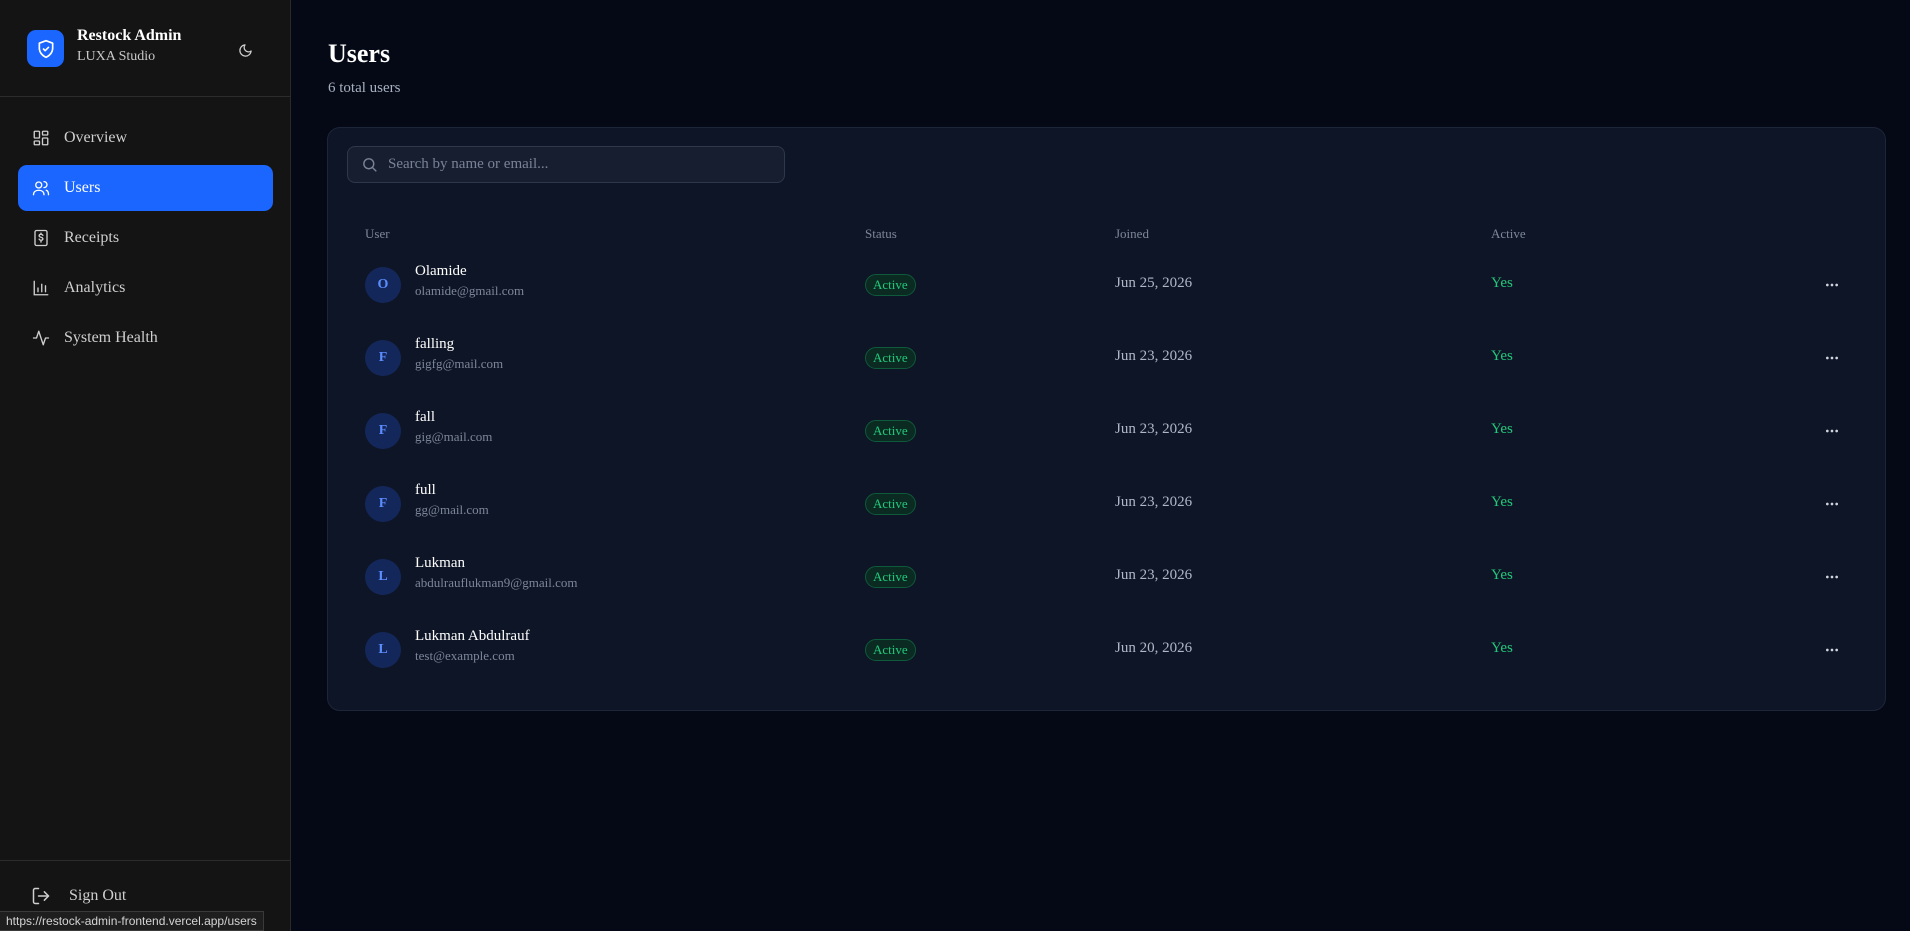 The height and width of the screenshot is (931, 1910). Describe the element at coordinates (441, 271) in the screenshot. I see `user-name: Olamide` at that location.